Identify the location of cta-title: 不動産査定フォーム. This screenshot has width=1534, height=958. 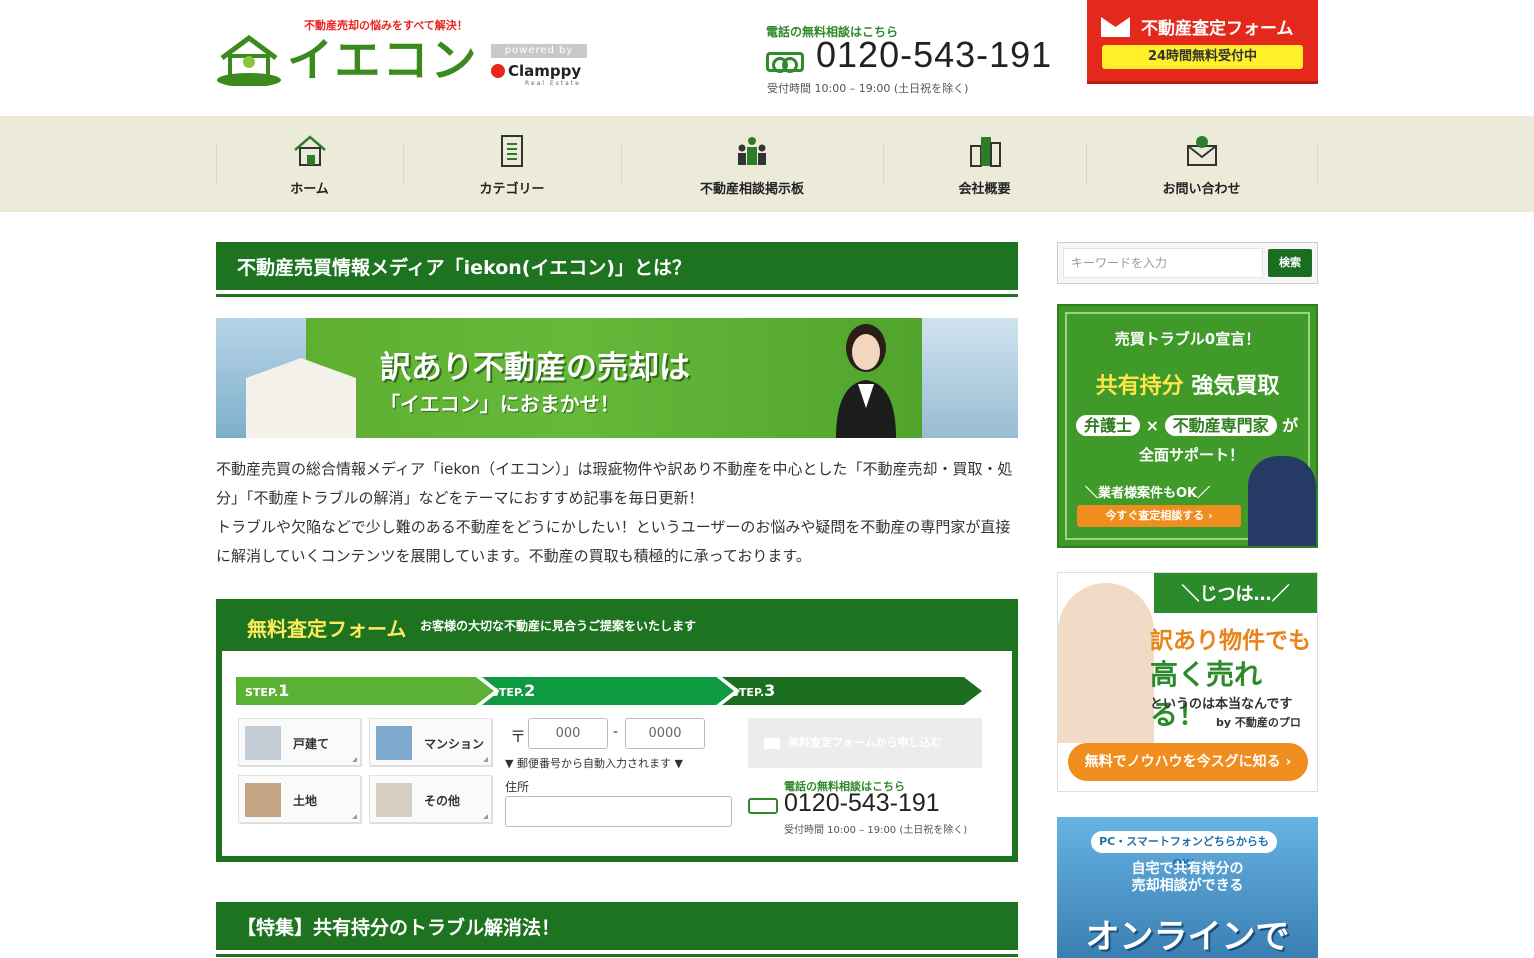
(1217, 29).